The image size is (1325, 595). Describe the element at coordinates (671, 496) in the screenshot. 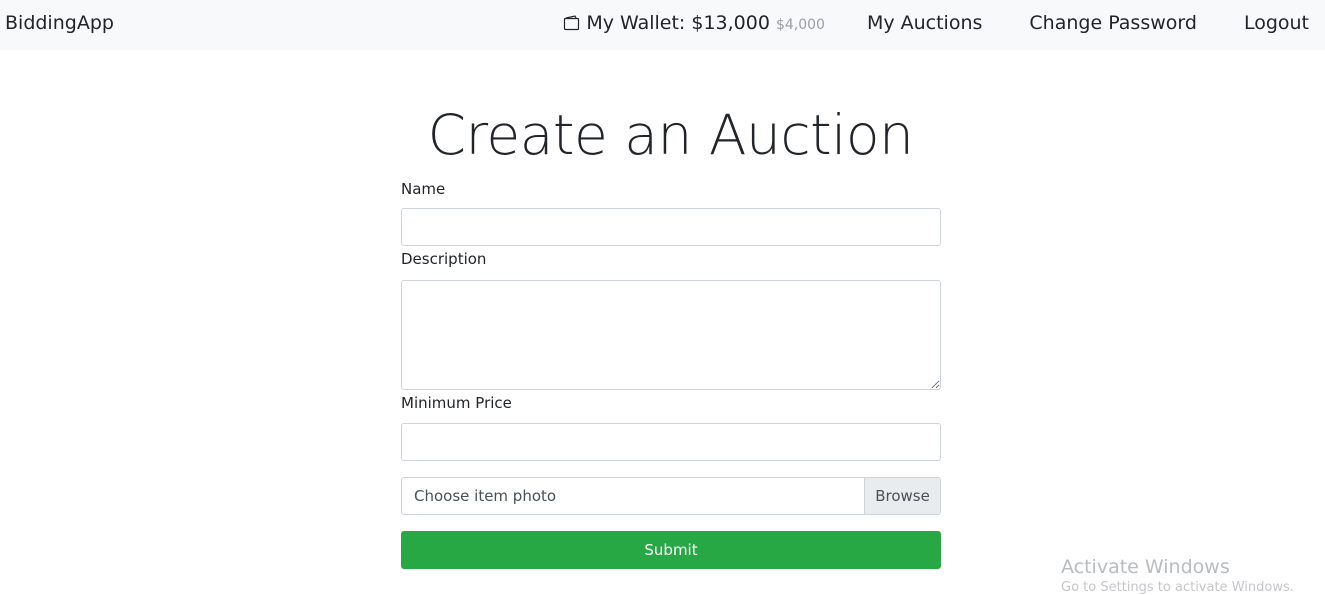

I see `photo-file-input: Choose item photo Browse` at that location.